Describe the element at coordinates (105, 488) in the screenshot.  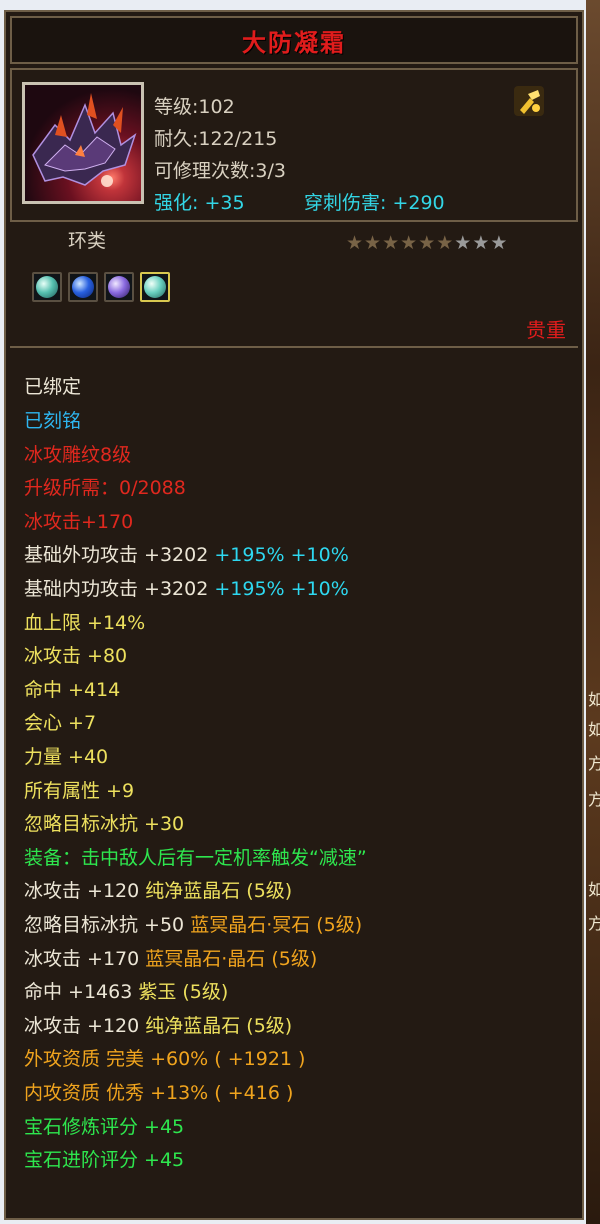
I see `upgrade-requirement: 升级所需：0/2088` at that location.